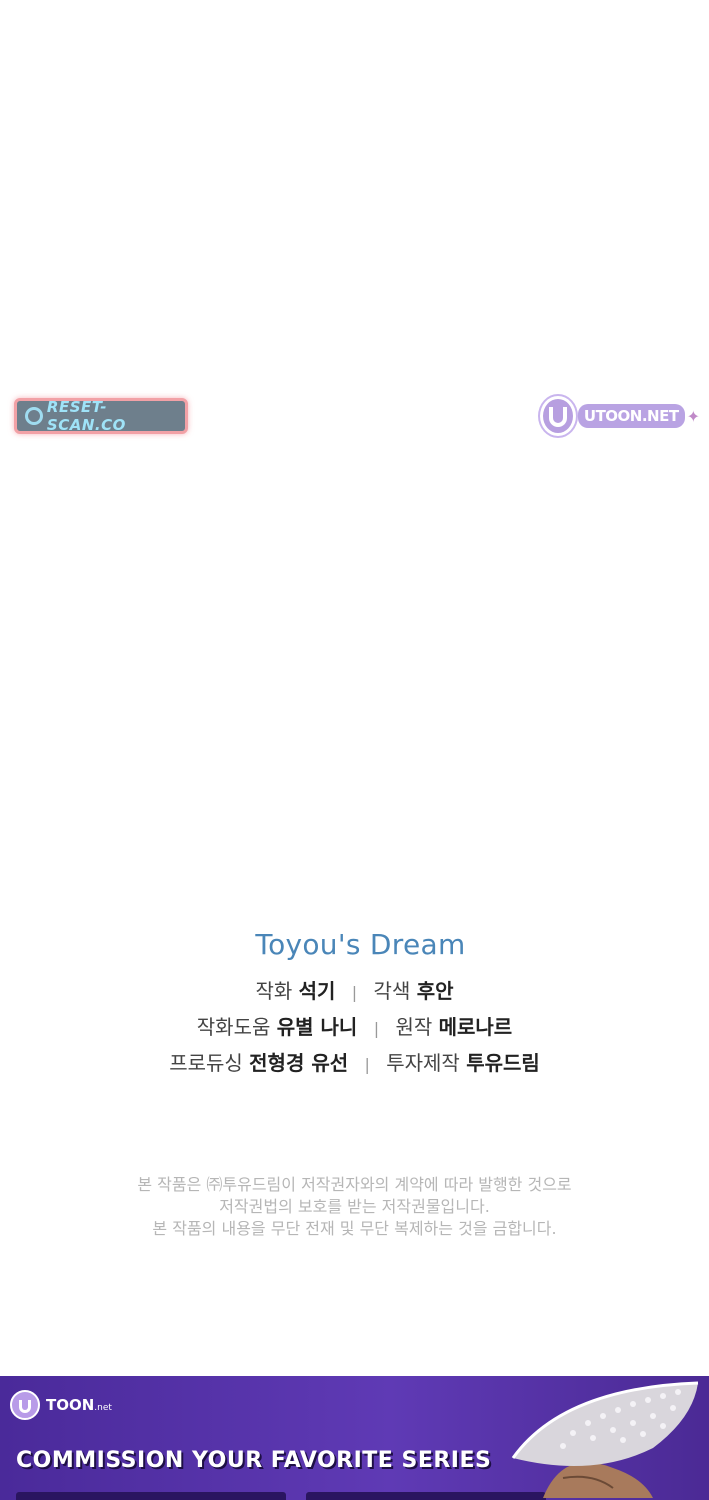 This screenshot has height=1500, width=709. Describe the element at coordinates (558, 416) in the screenshot. I see `utoon-logo-icon` at that location.